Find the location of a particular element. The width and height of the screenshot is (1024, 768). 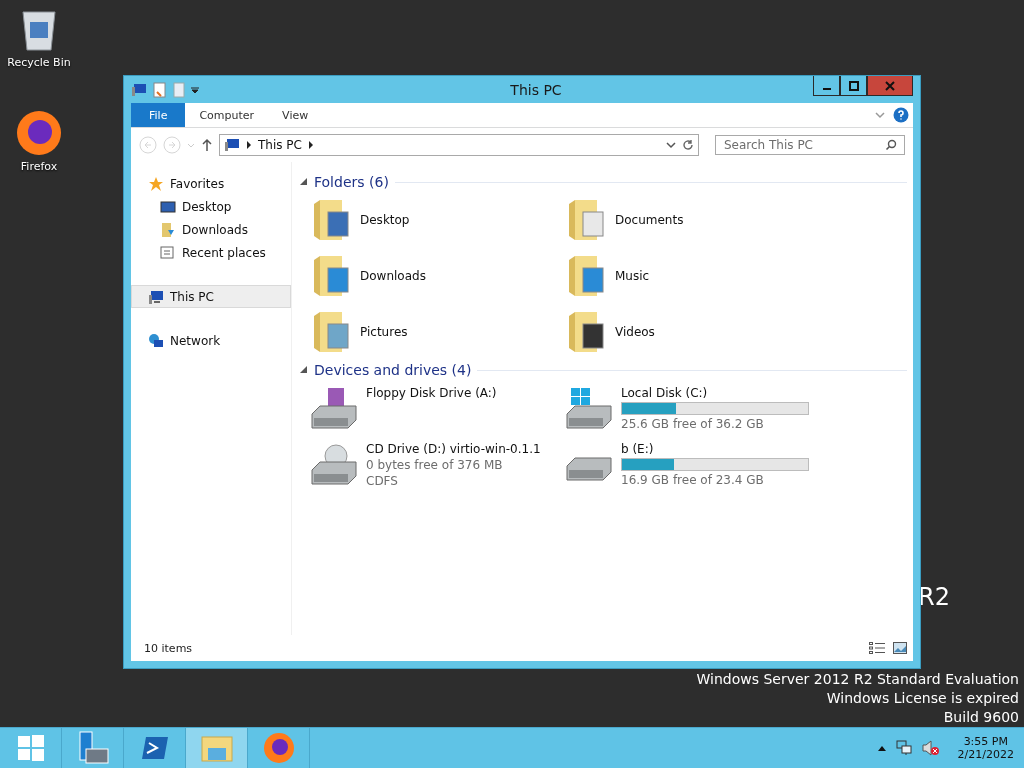

nav-label: Recent places is located at coordinates (224, 252).